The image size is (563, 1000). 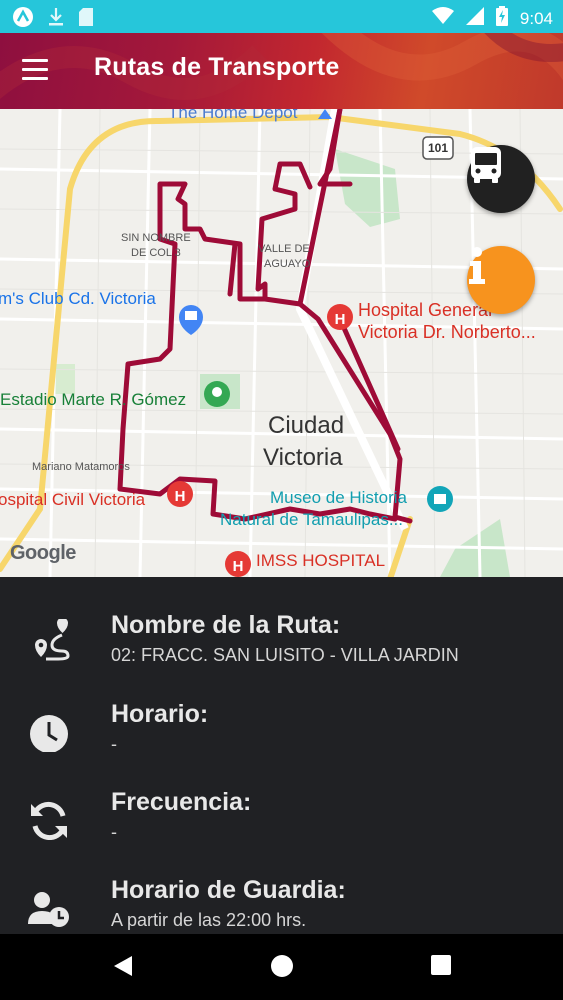 What do you see at coordinates (160, 714) in the screenshot?
I see `schedule-label: Horario:` at bounding box center [160, 714].